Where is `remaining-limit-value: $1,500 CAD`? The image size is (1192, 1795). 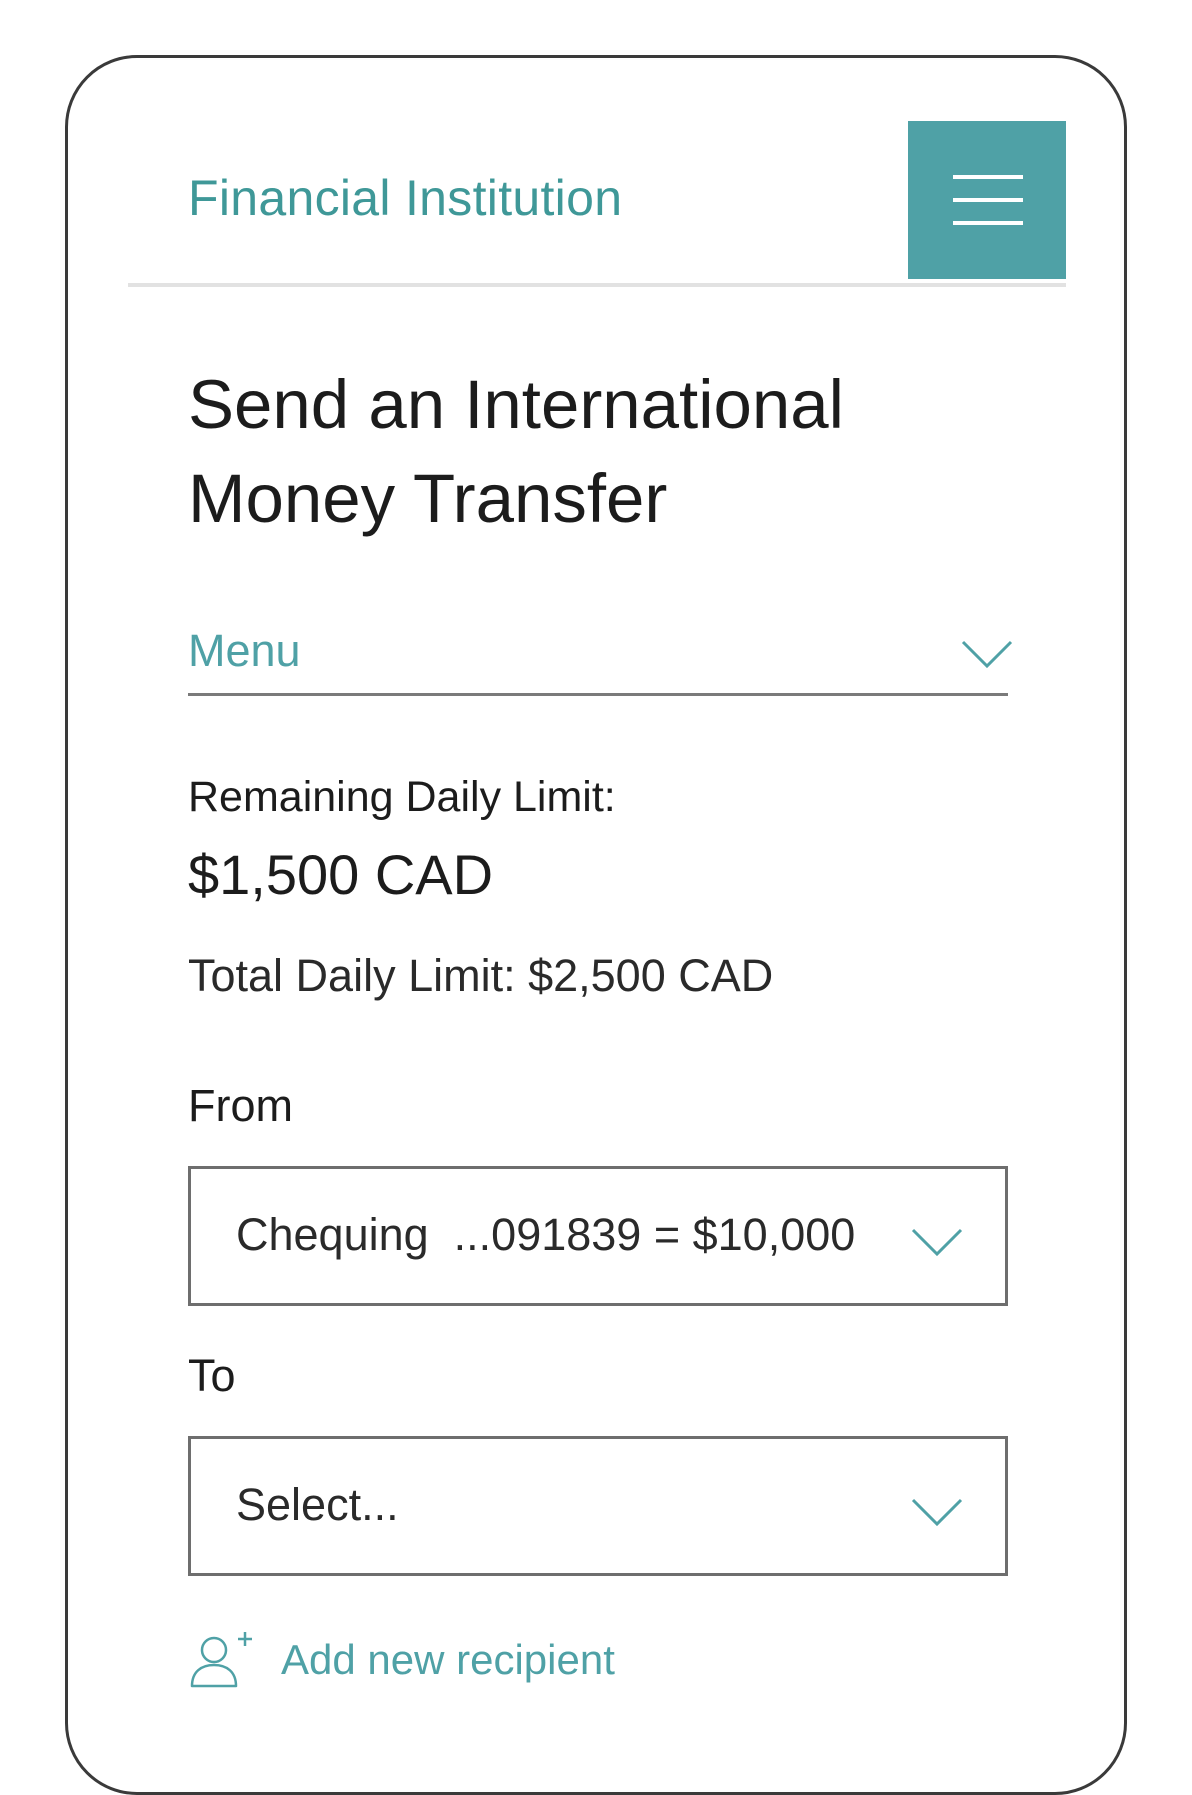 remaining-limit-value: $1,500 CAD is located at coordinates (341, 874).